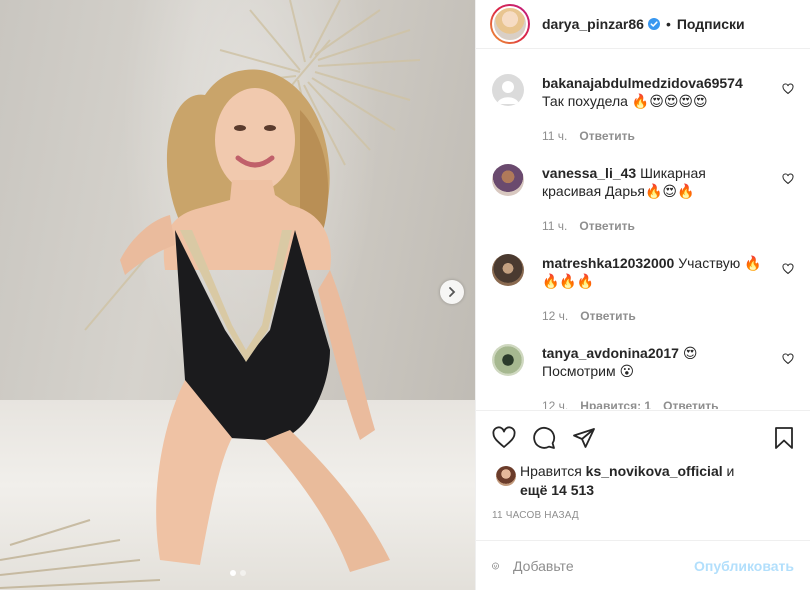 This screenshot has width=810, height=590. What do you see at coordinates (654, 83) in the screenshot?
I see `comment-username: bakanajabdulmedzidova69574` at bounding box center [654, 83].